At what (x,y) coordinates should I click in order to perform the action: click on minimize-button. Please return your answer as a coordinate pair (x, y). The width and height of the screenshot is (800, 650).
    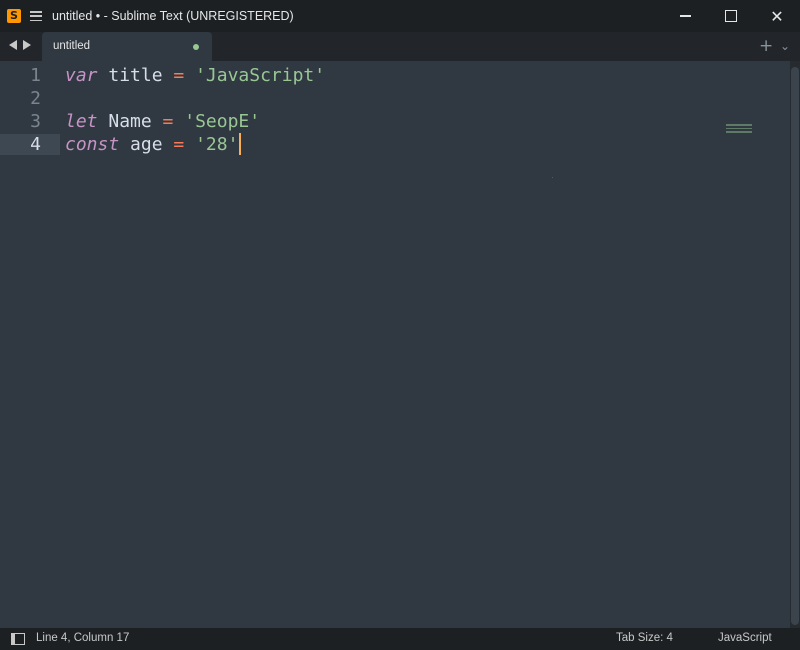
    Looking at the image, I should click on (685, 16).